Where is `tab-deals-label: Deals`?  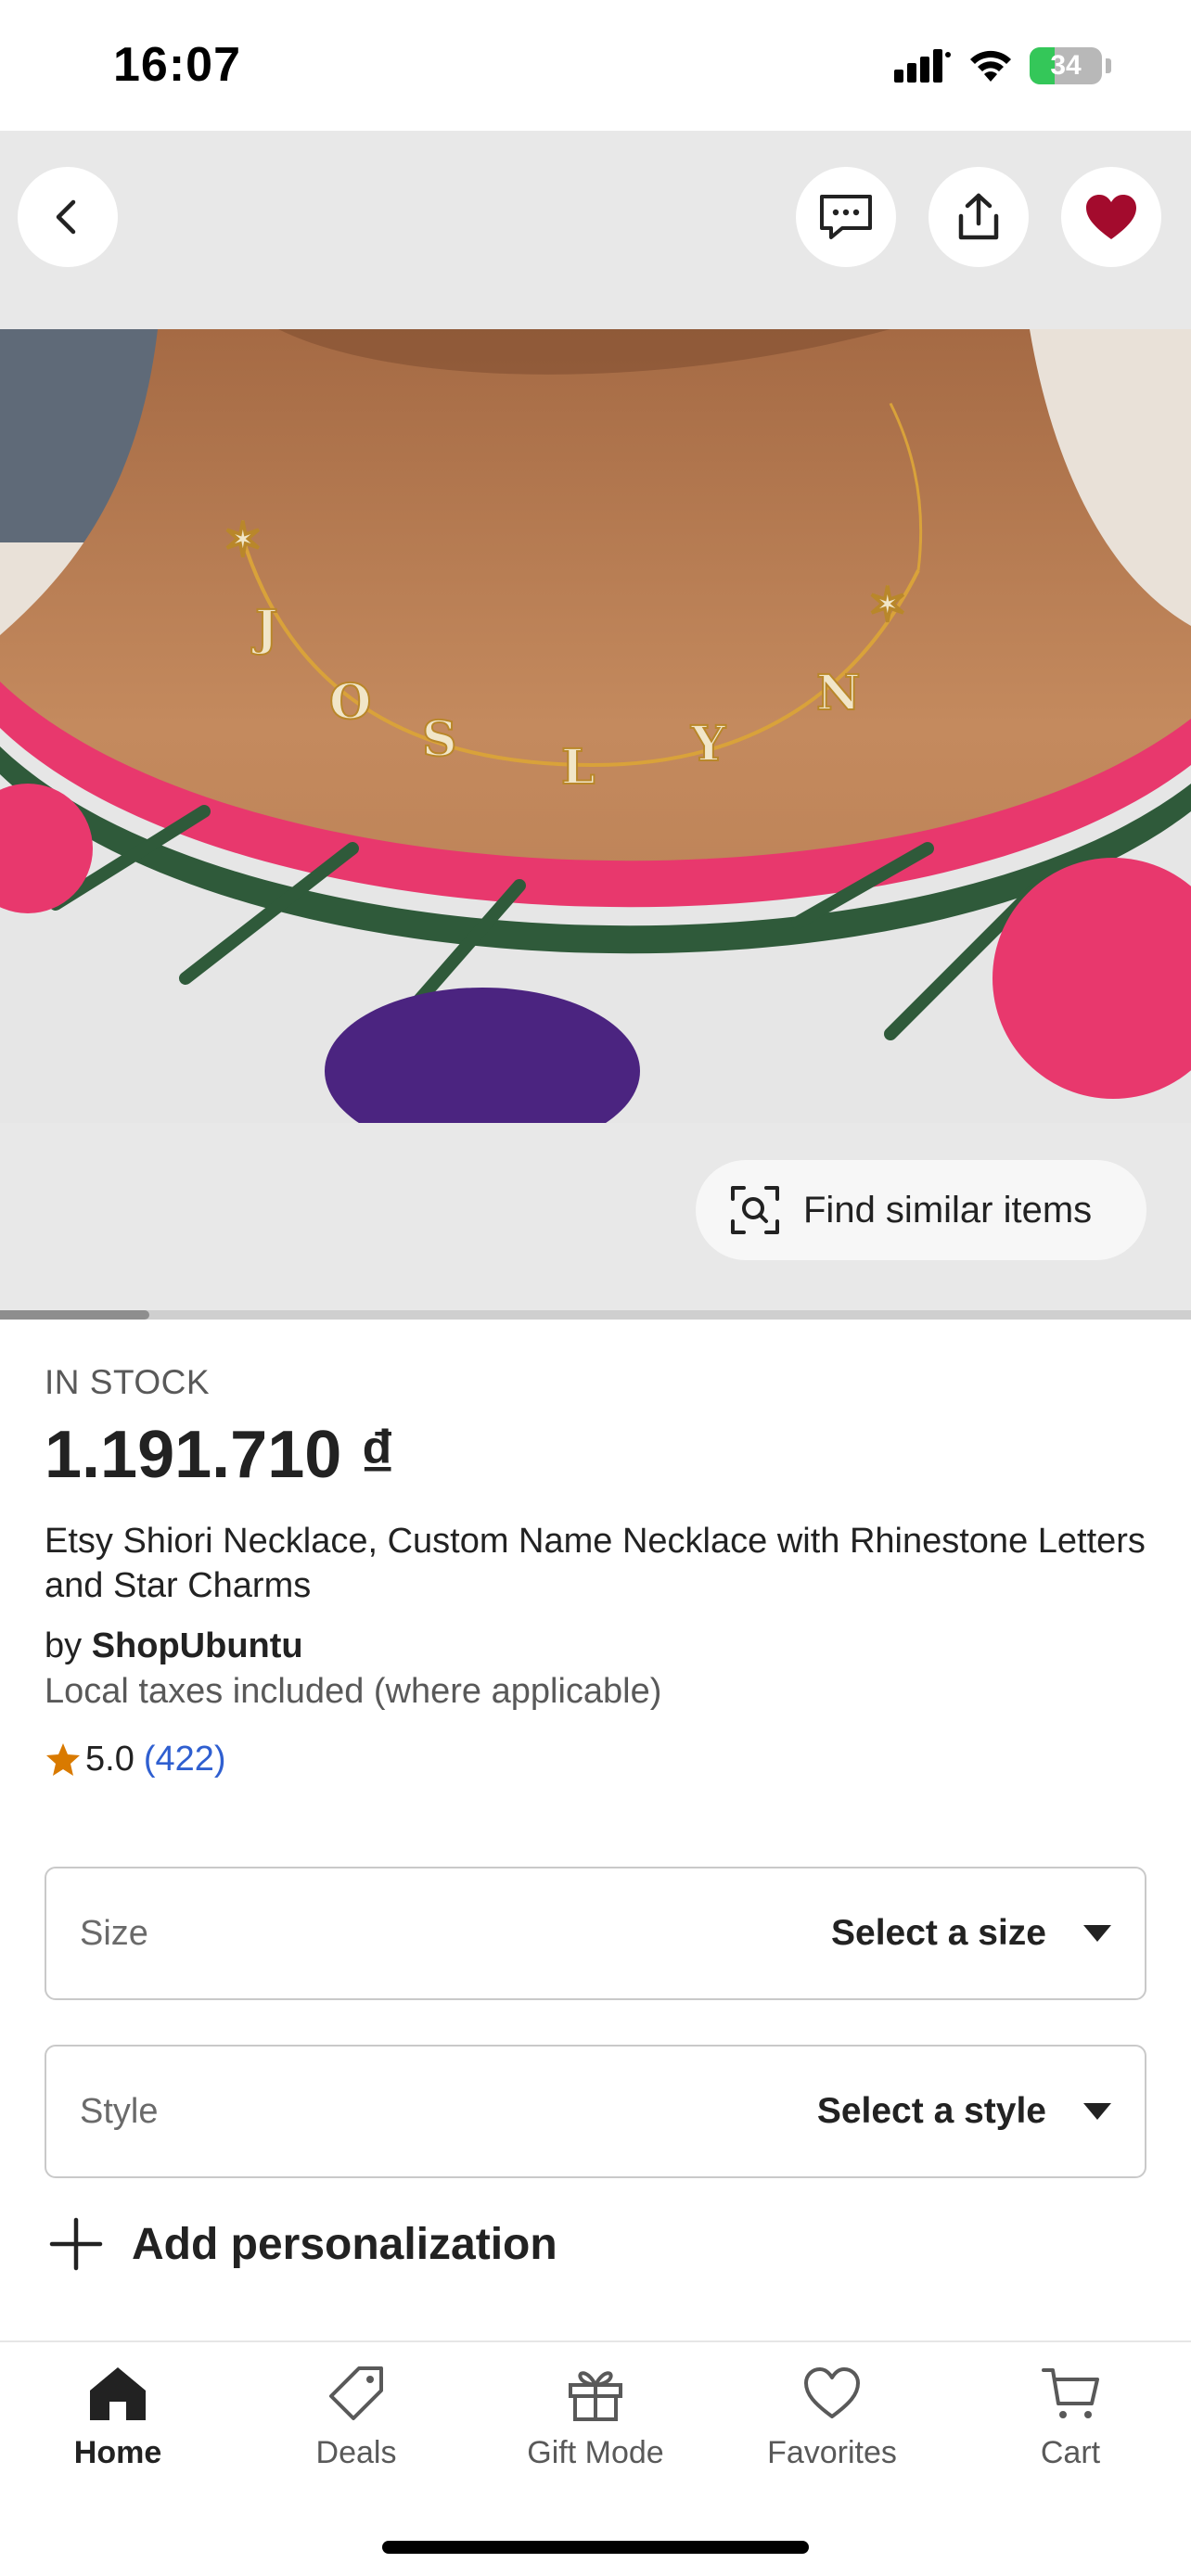
tab-deals-label: Deals is located at coordinates (356, 2452).